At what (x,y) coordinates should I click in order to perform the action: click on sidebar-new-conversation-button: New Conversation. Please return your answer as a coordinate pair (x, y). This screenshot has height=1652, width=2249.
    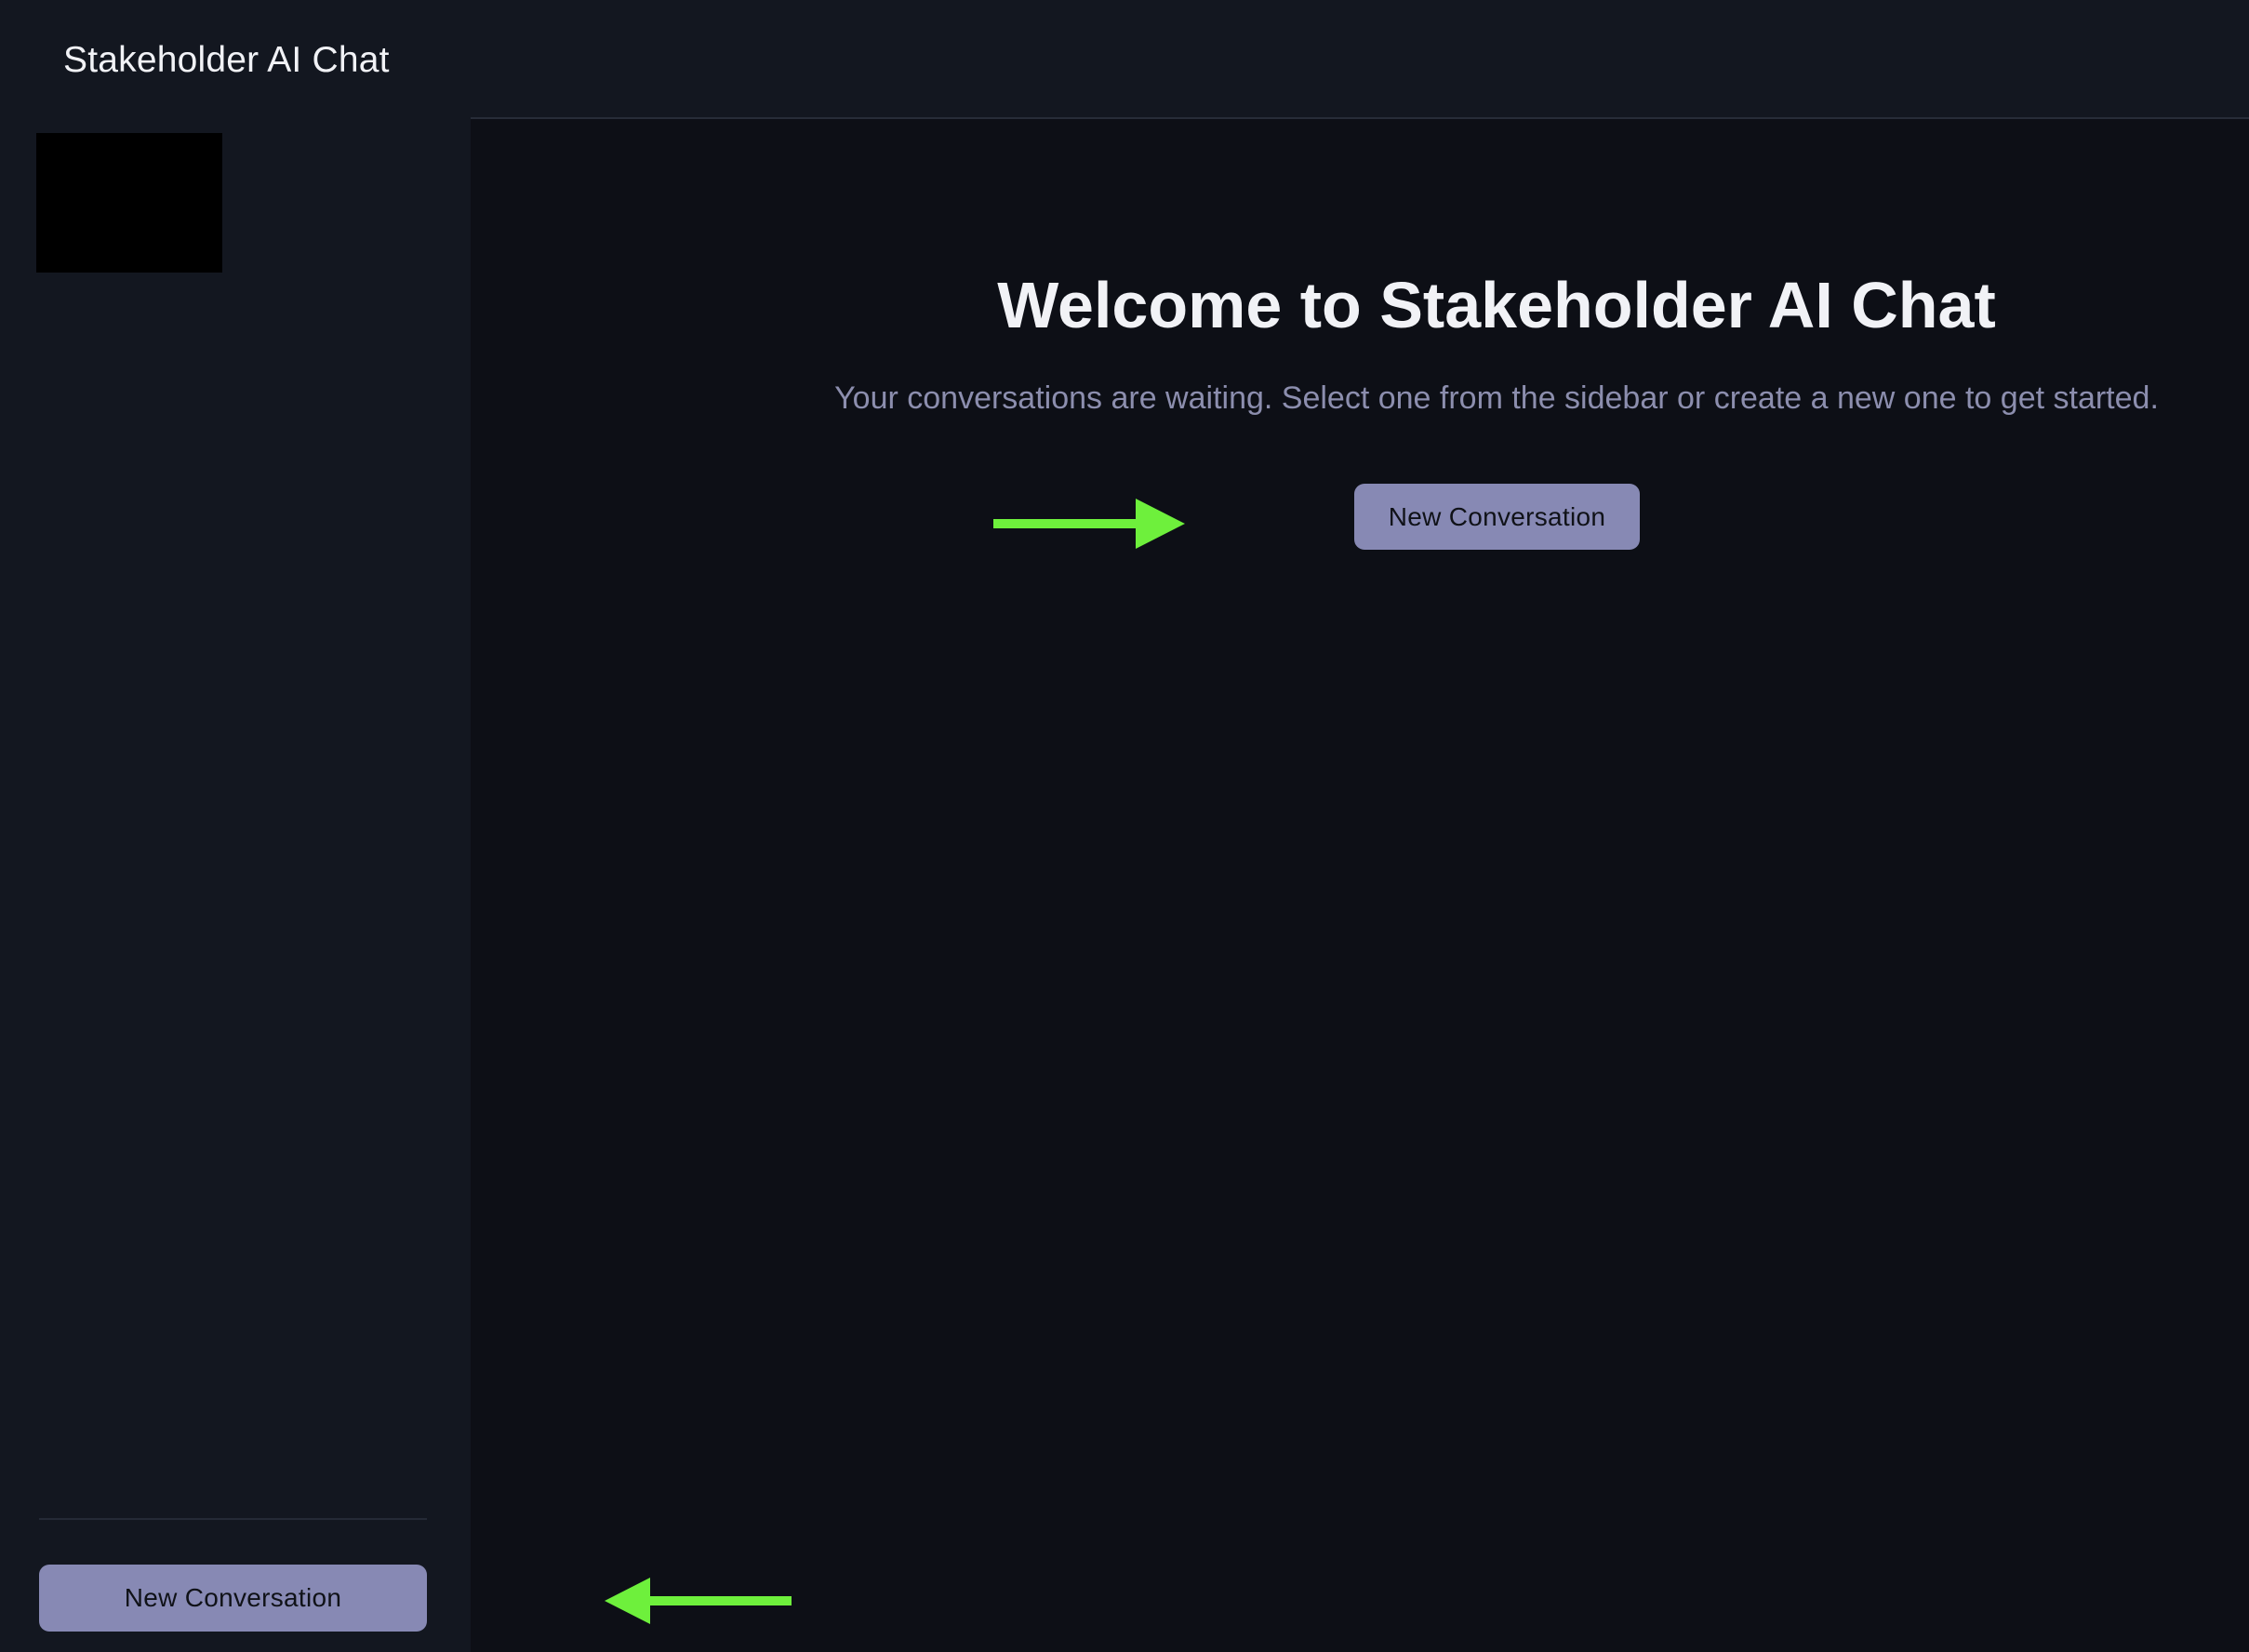
    Looking at the image, I should click on (233, 1598).